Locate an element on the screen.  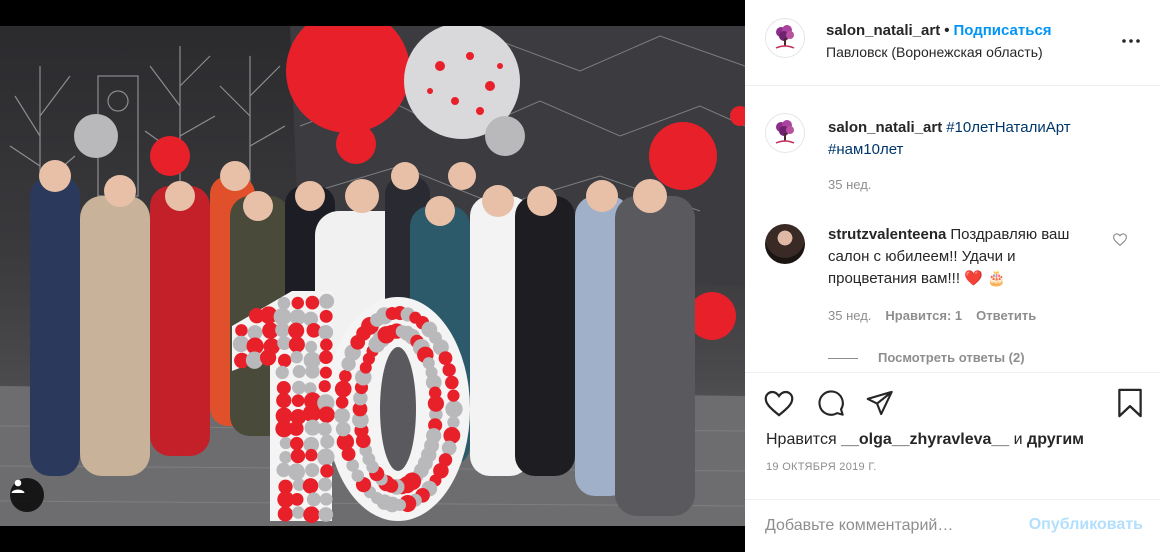
caption-avatar is located at coordinates (785, 133).